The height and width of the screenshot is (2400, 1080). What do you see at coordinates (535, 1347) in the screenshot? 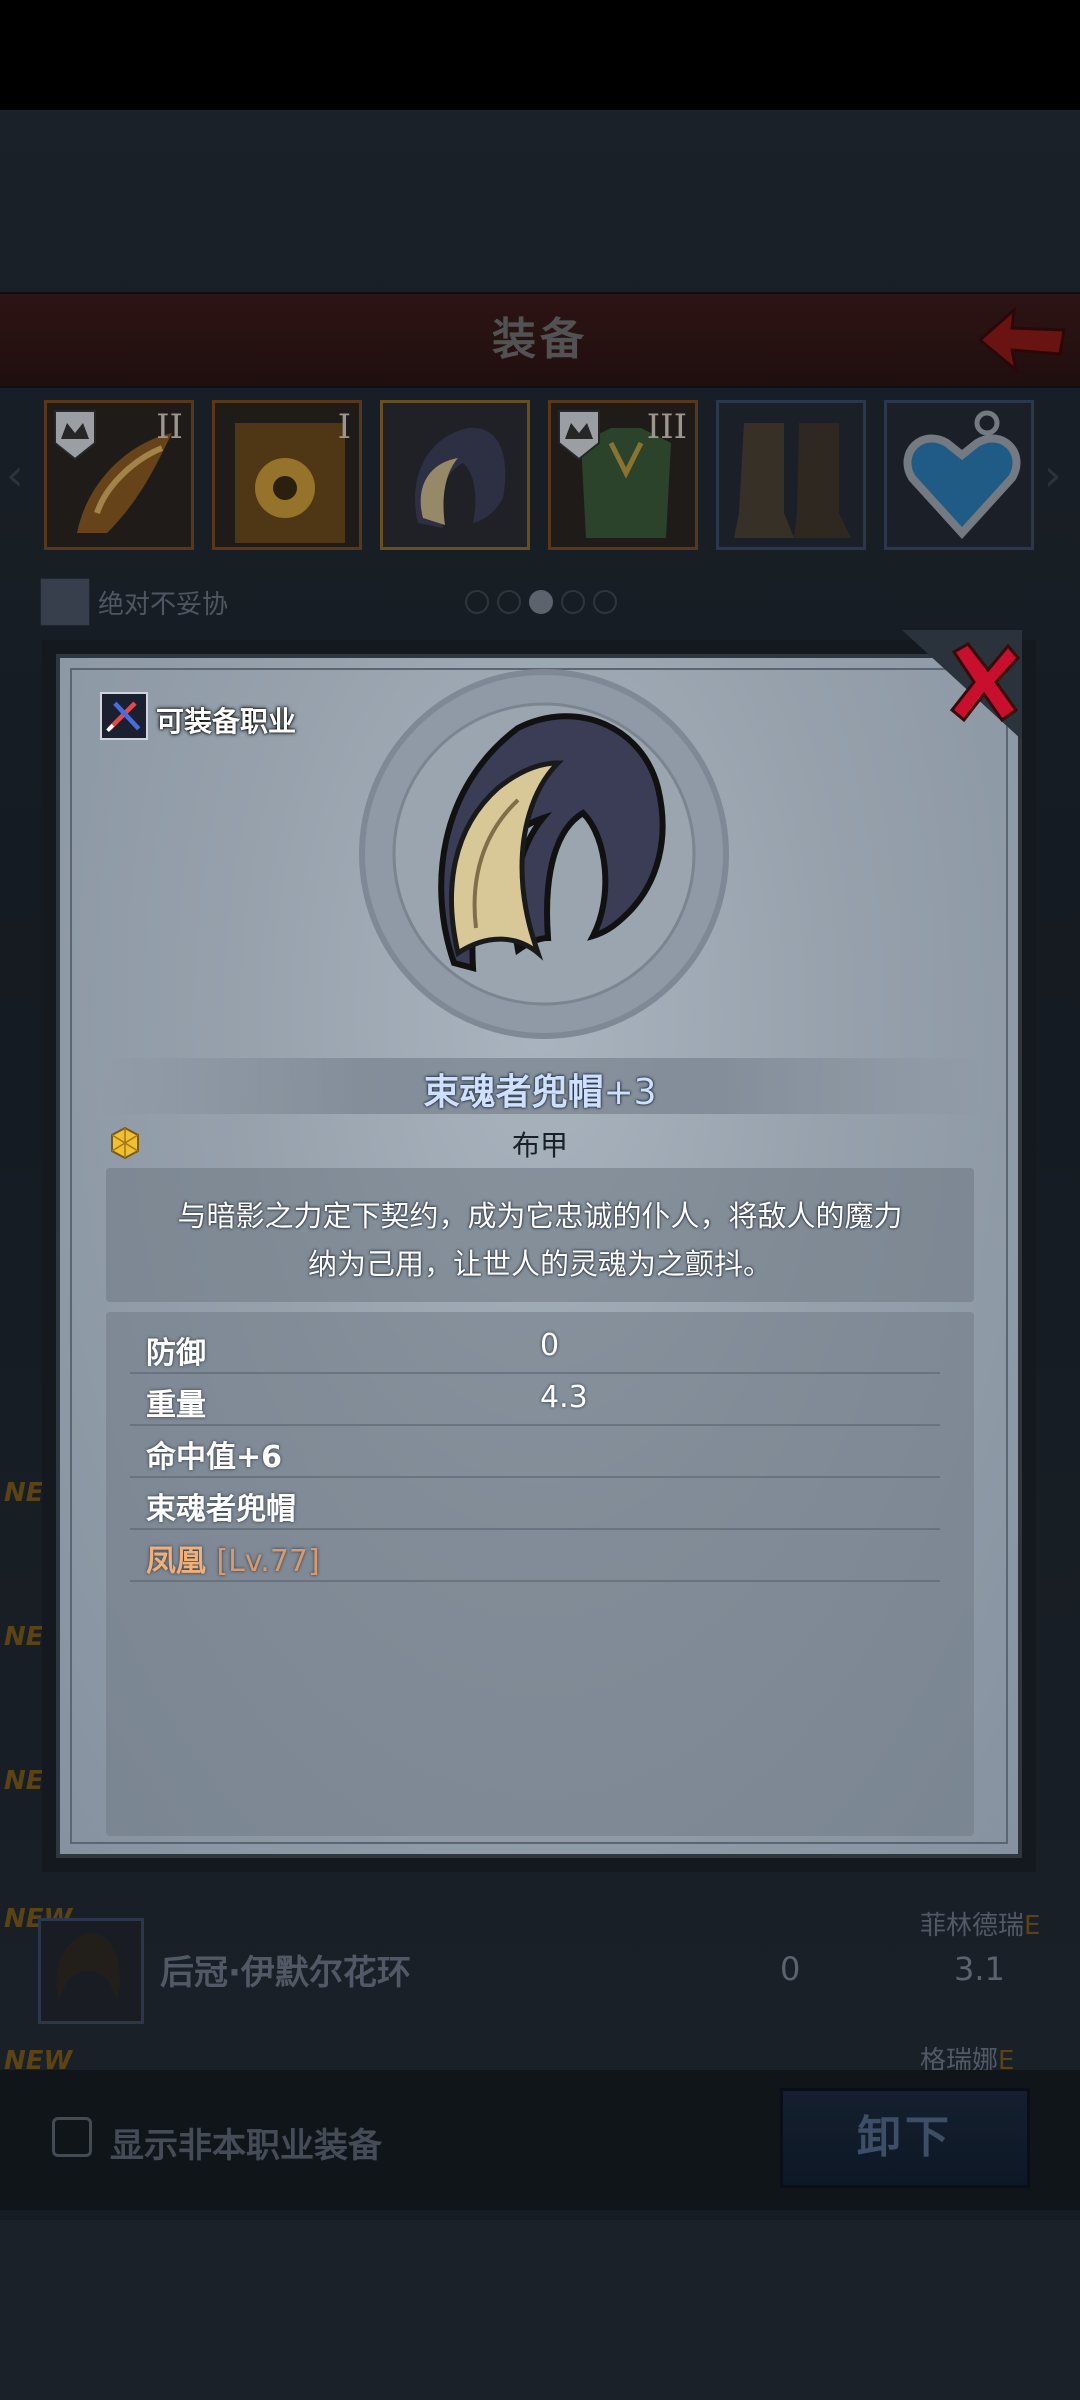
I see `stat-row-defense: 防御 0` at bounding box center [535, 1347].